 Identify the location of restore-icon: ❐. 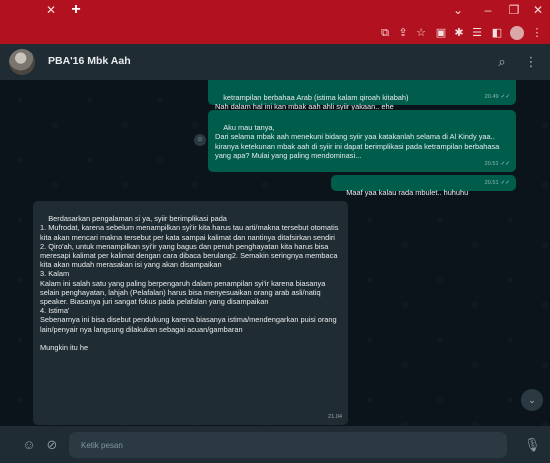
(514, 10).